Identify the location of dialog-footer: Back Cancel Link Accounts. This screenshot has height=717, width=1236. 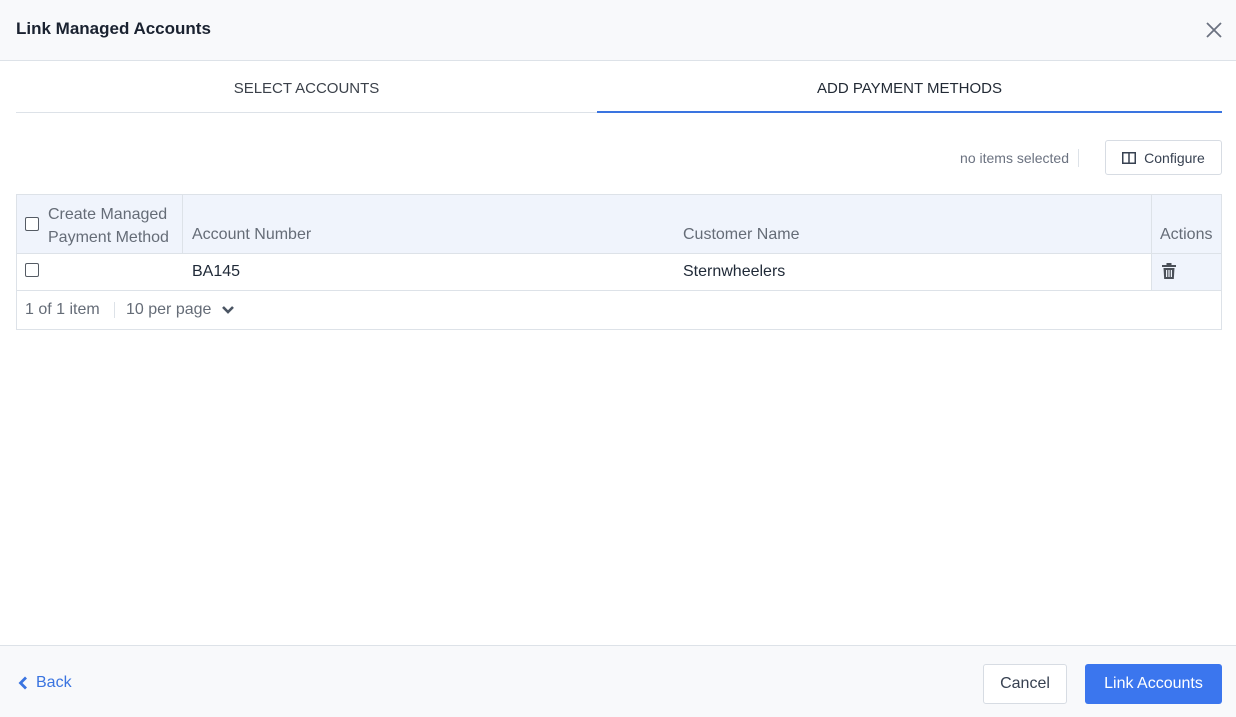
(618, 681).